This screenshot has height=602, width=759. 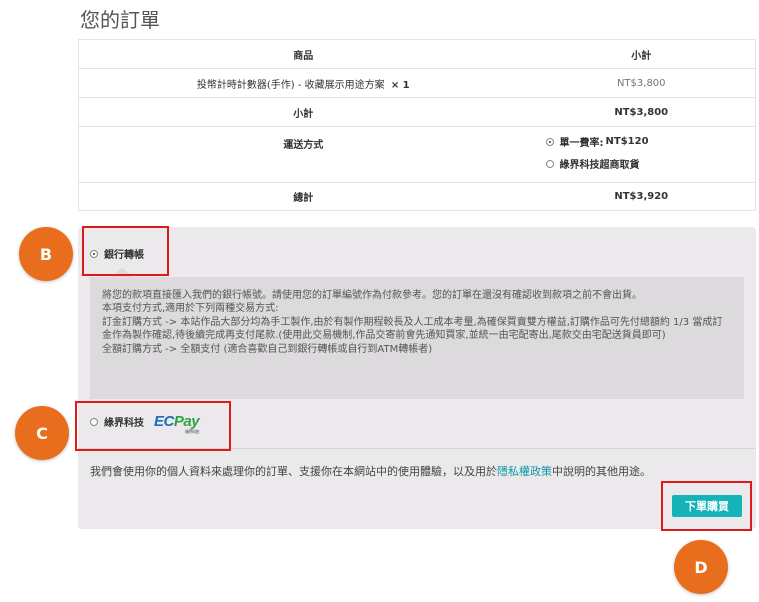 I want to click on subtotal-value: NT$3,800, so click(x=641, y=112).